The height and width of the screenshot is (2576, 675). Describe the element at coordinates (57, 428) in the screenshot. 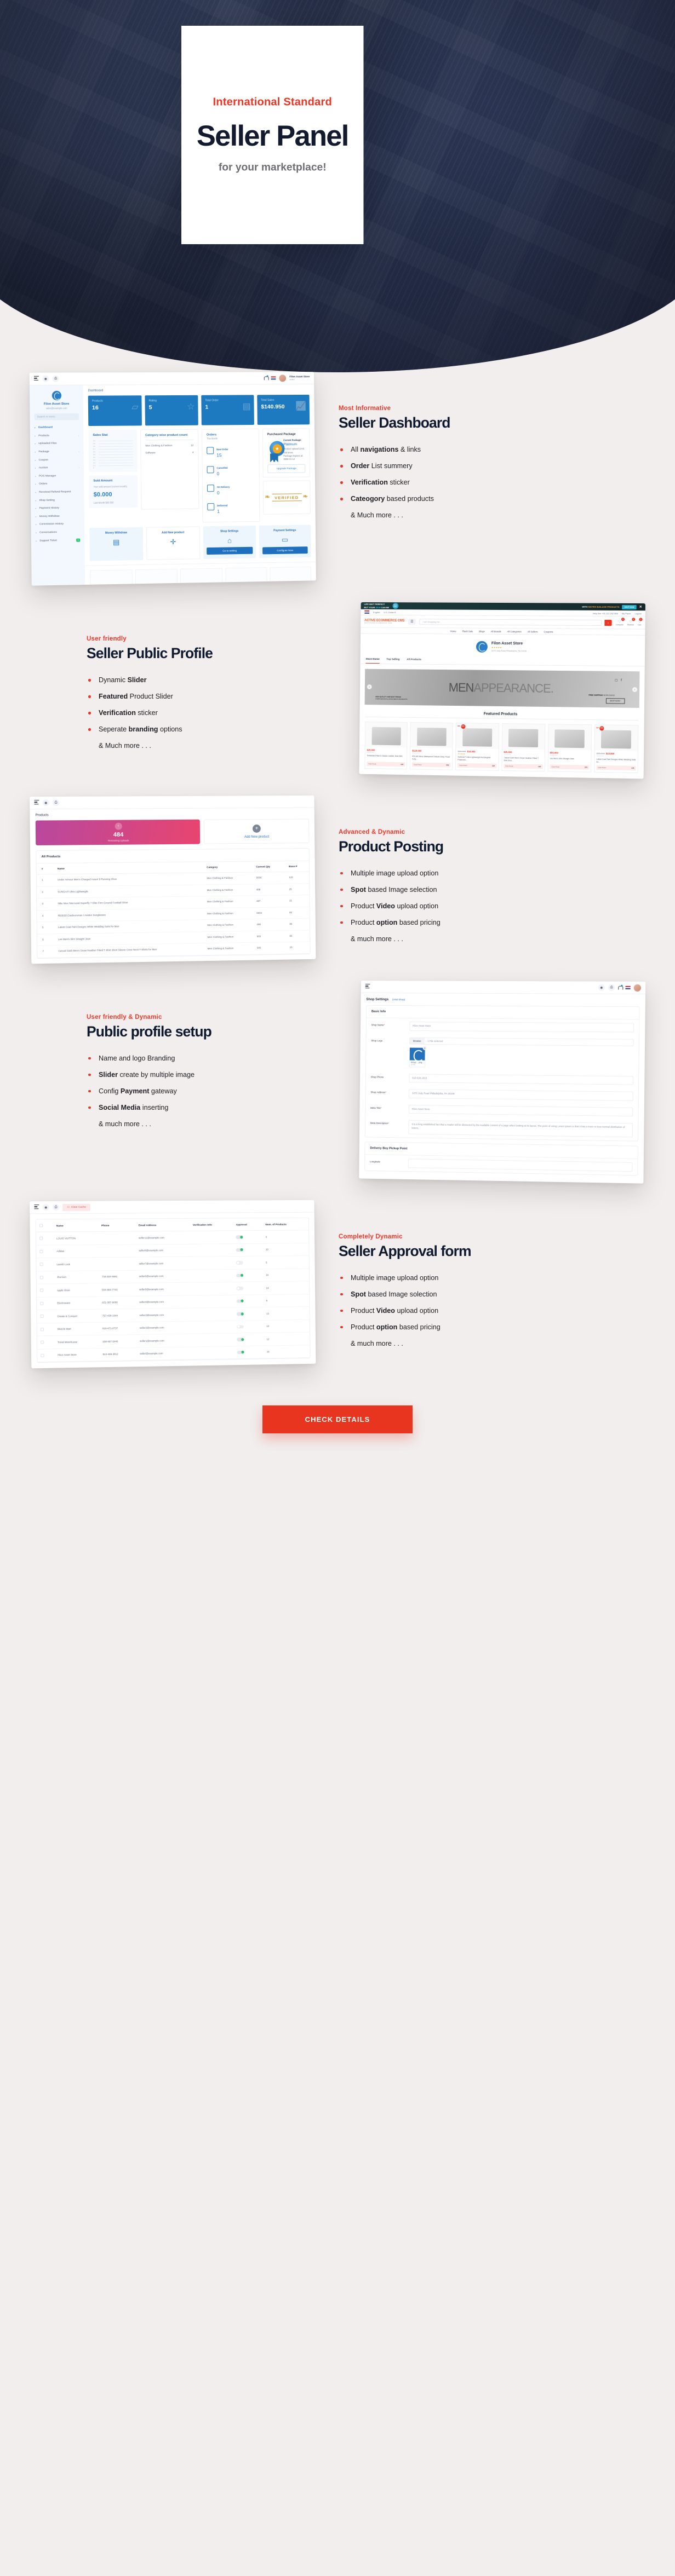

I see `sidebar-item-dashboard: ▪ Dashboard` at that location.